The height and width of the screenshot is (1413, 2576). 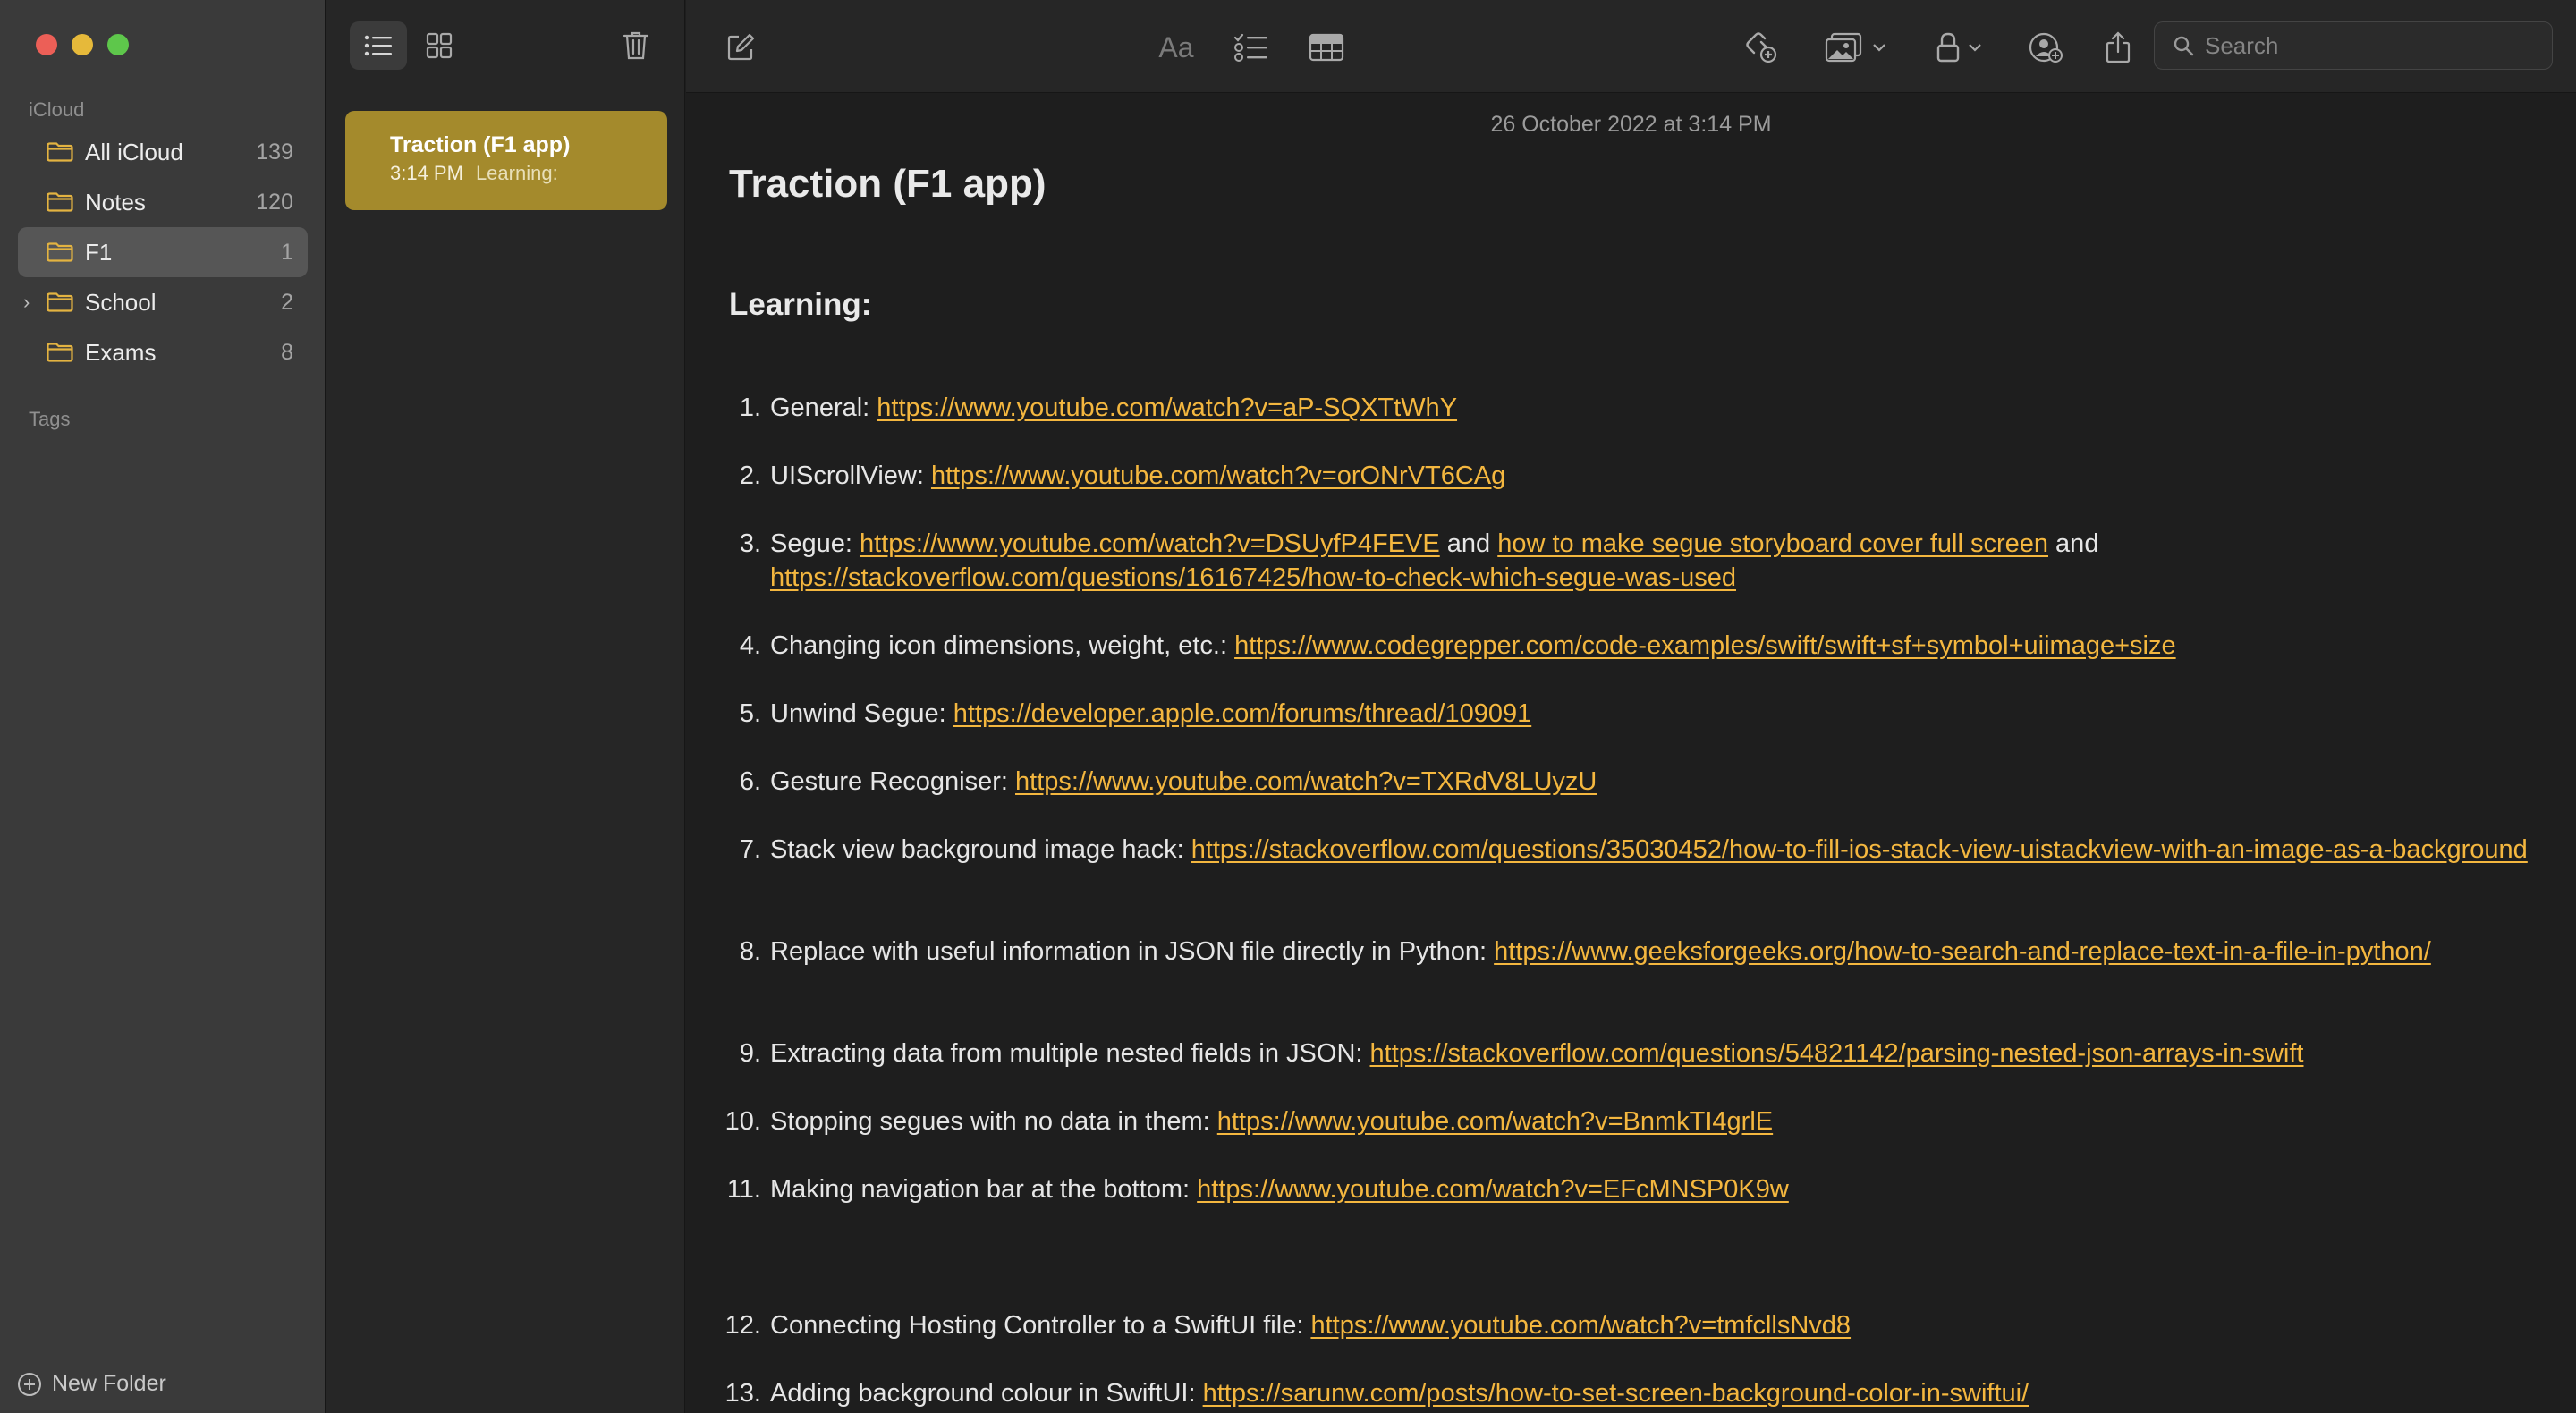 I want to click on folder-count: 120, so click(x=274, y=202).